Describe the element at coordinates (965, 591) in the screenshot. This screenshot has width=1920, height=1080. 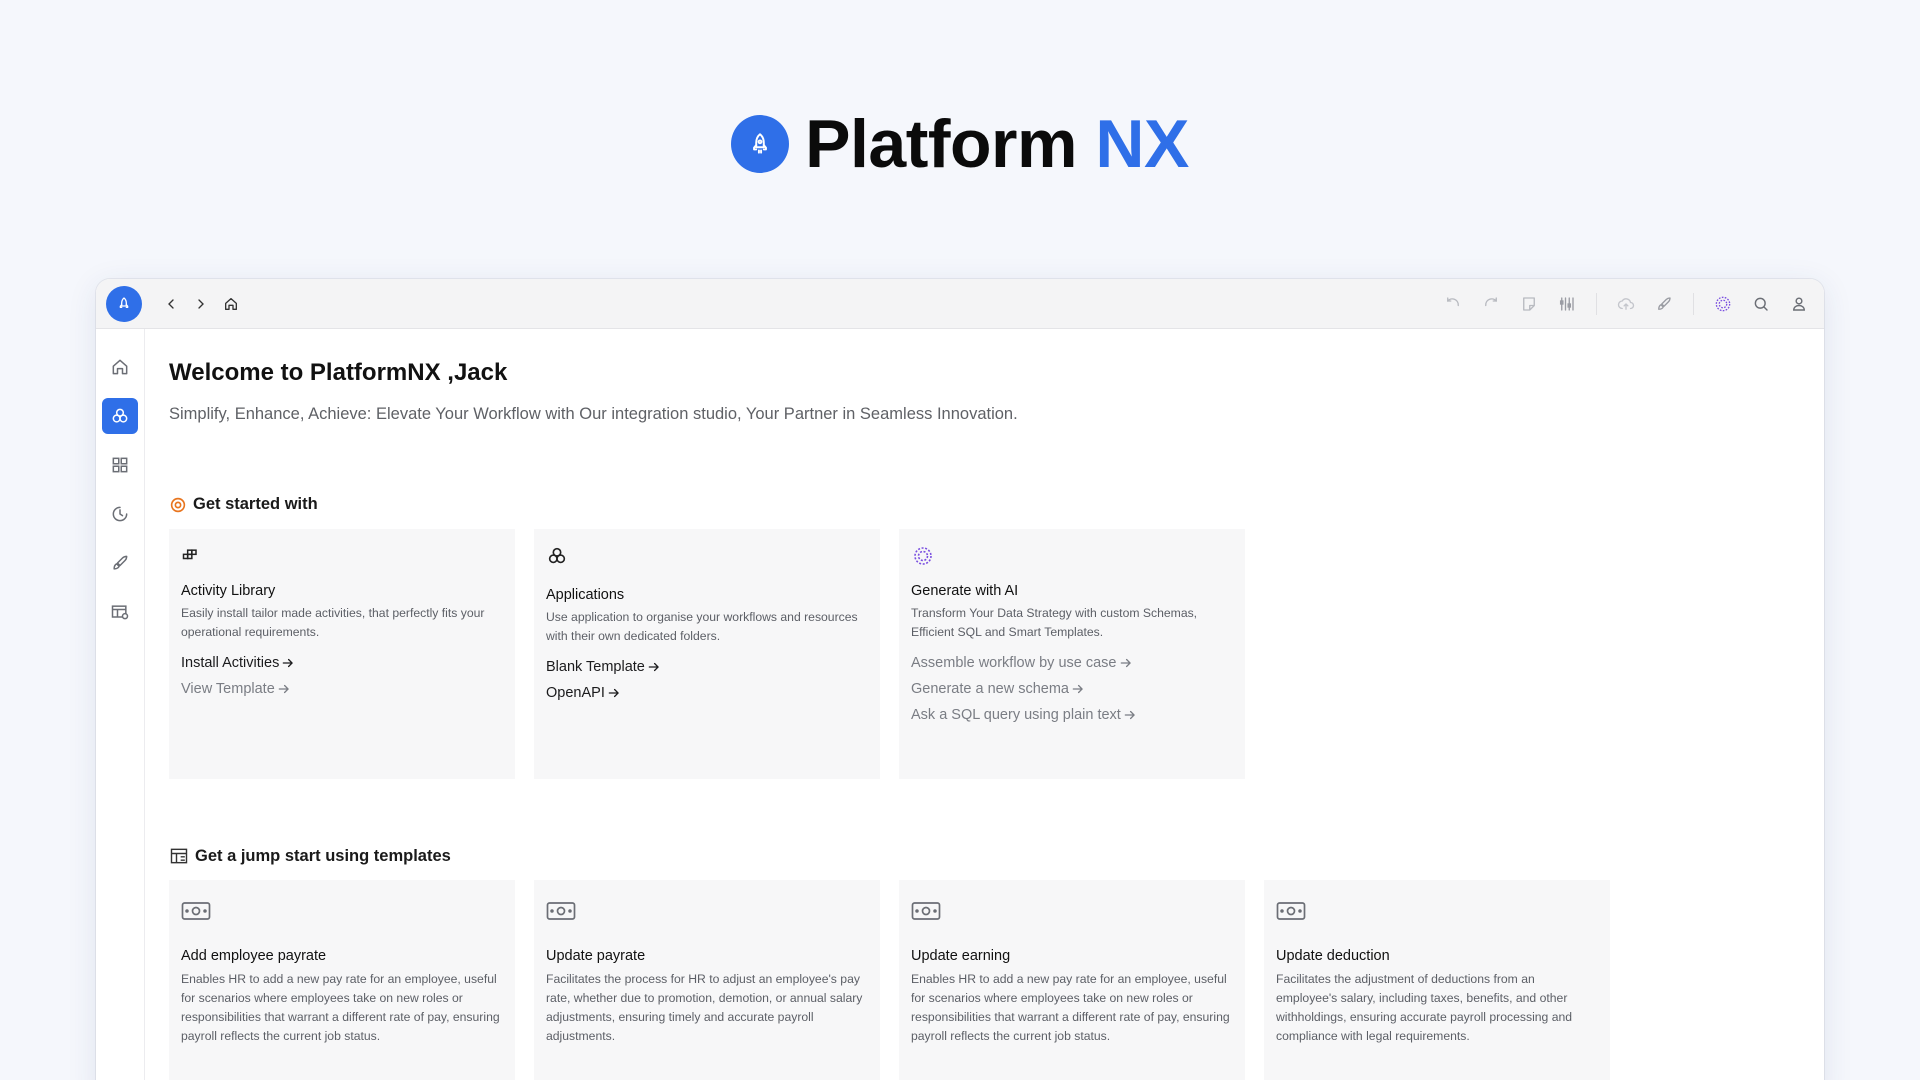
I see `card-title: Generate with AI` at that location.